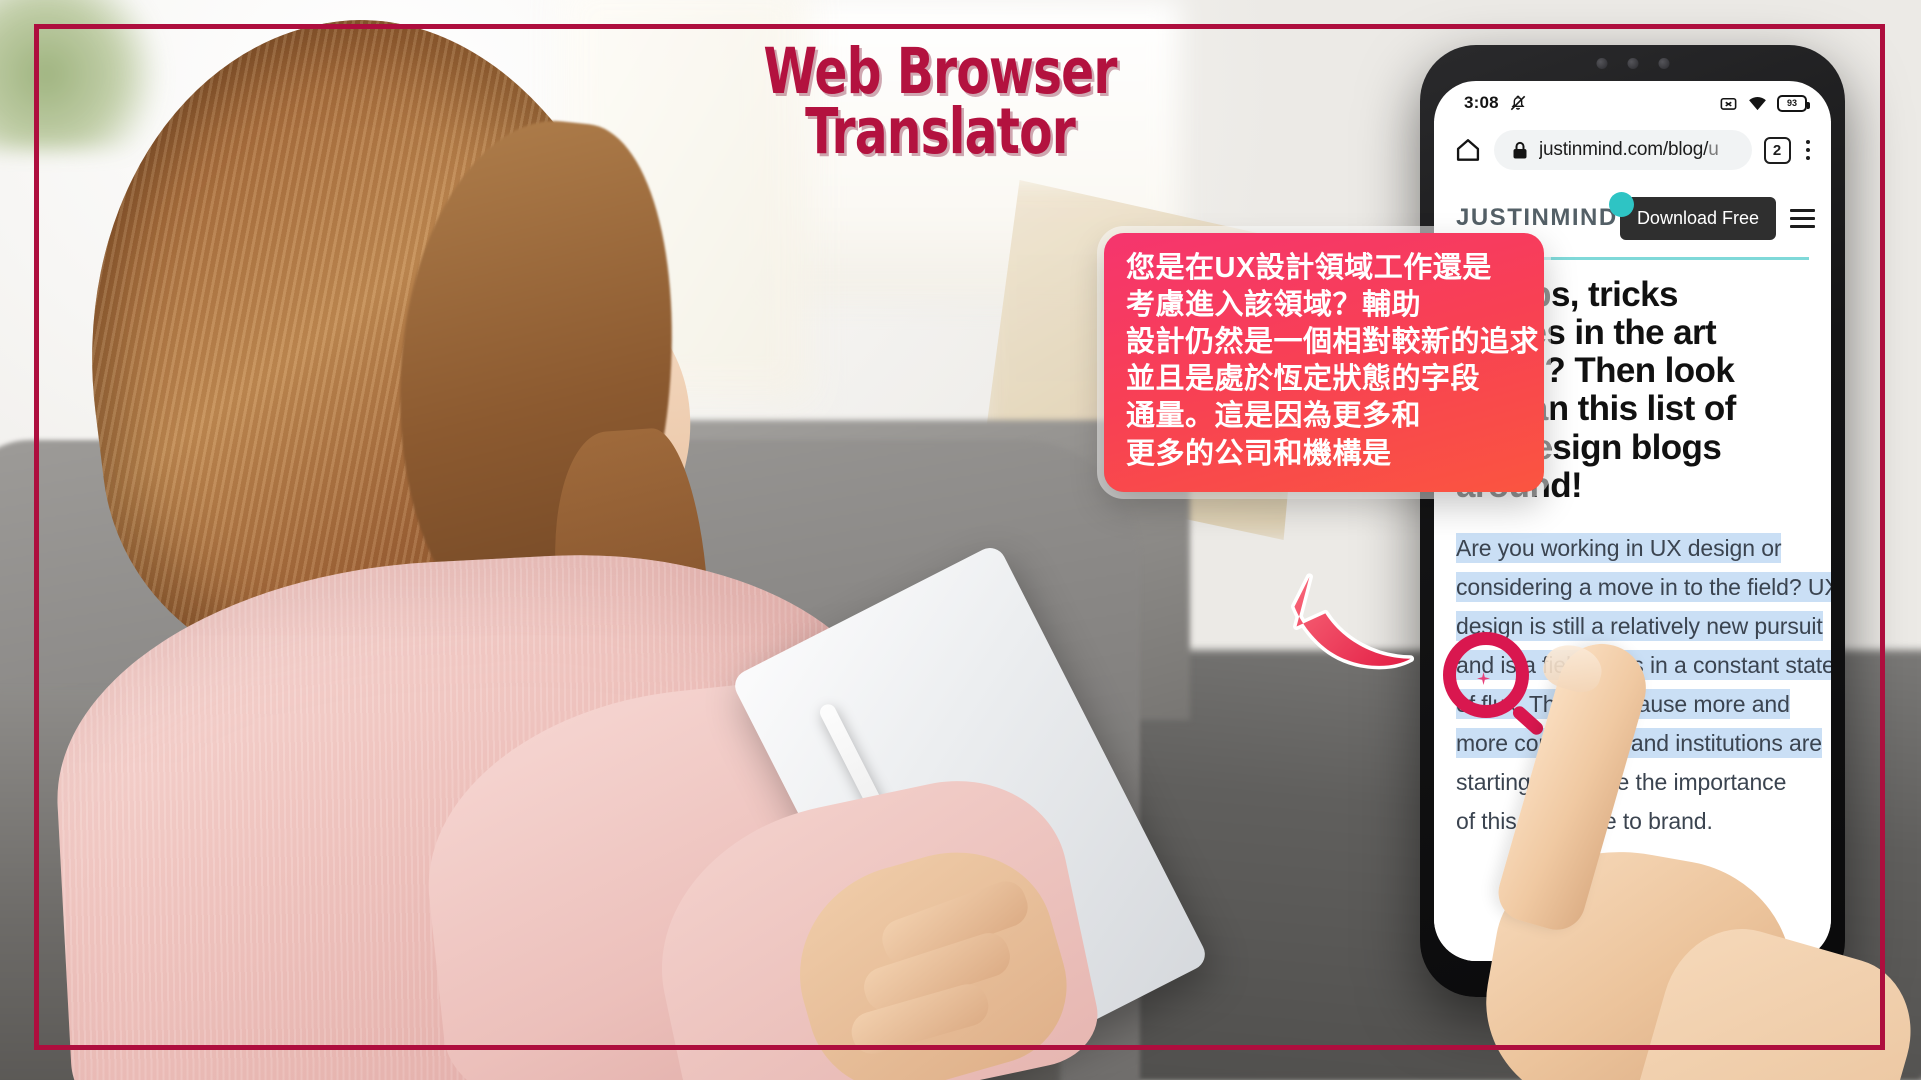 The image size is (1921, 1080). I want to click on tooltip-line: 通量。這是因為更多和, so click(1274, 416).